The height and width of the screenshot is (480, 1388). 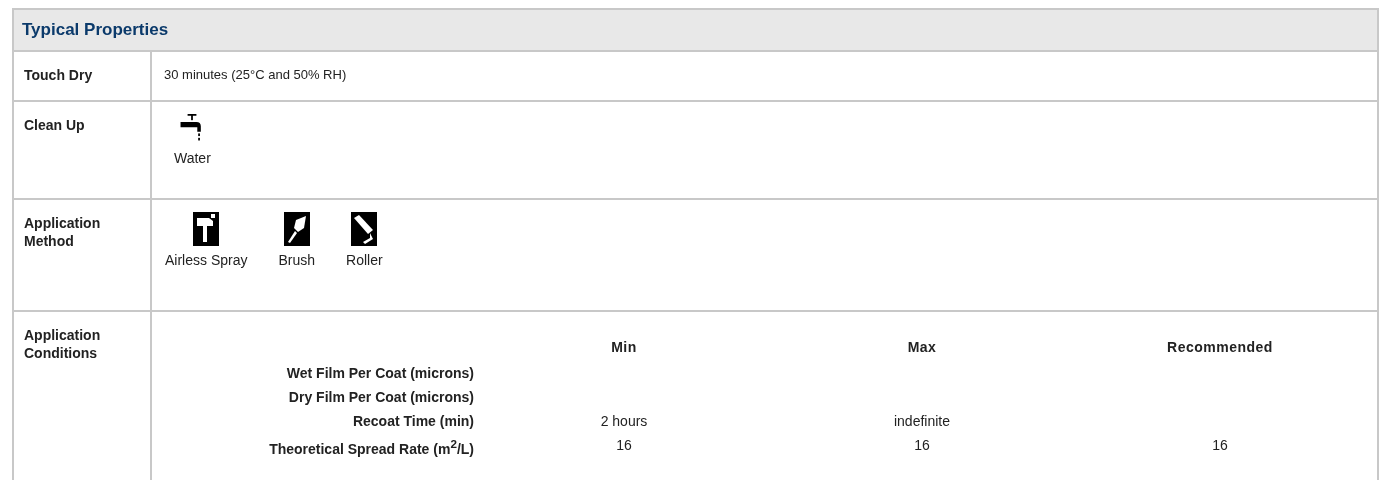 I want to click on spray-gun-icon, so click(x=206, y=229).